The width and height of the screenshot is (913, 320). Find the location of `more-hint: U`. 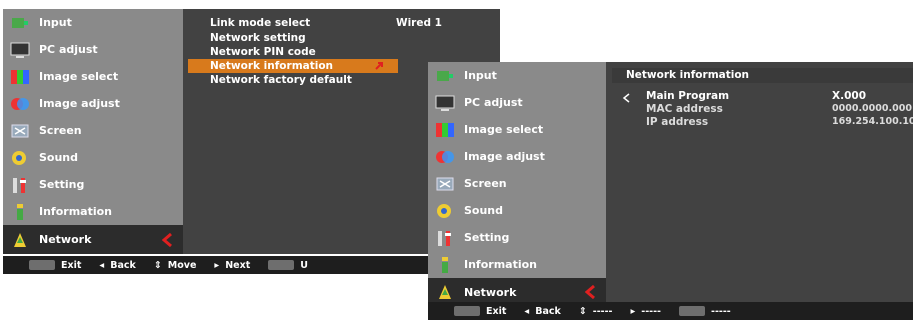

more-hint: U is located at coordinates (288, 265).